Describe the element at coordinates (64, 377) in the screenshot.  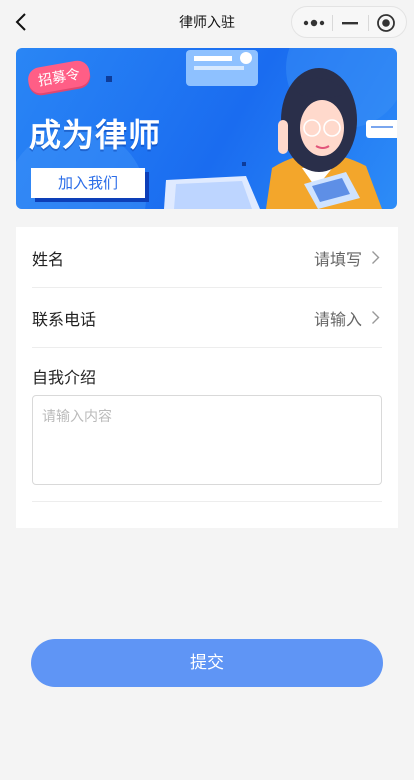
I see `intro-label: 自我介绍` at that location.